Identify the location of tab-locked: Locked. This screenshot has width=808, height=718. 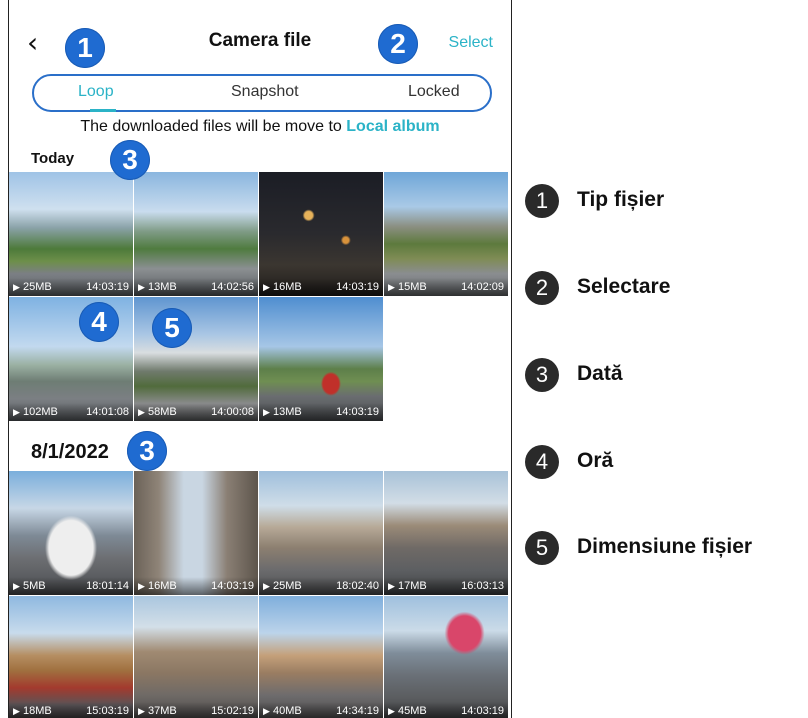
(434, 92).